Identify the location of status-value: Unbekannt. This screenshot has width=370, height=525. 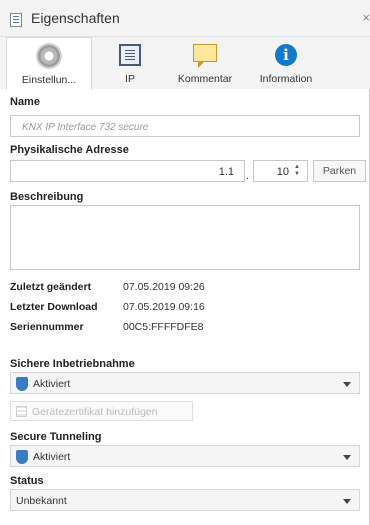
(41, 501).